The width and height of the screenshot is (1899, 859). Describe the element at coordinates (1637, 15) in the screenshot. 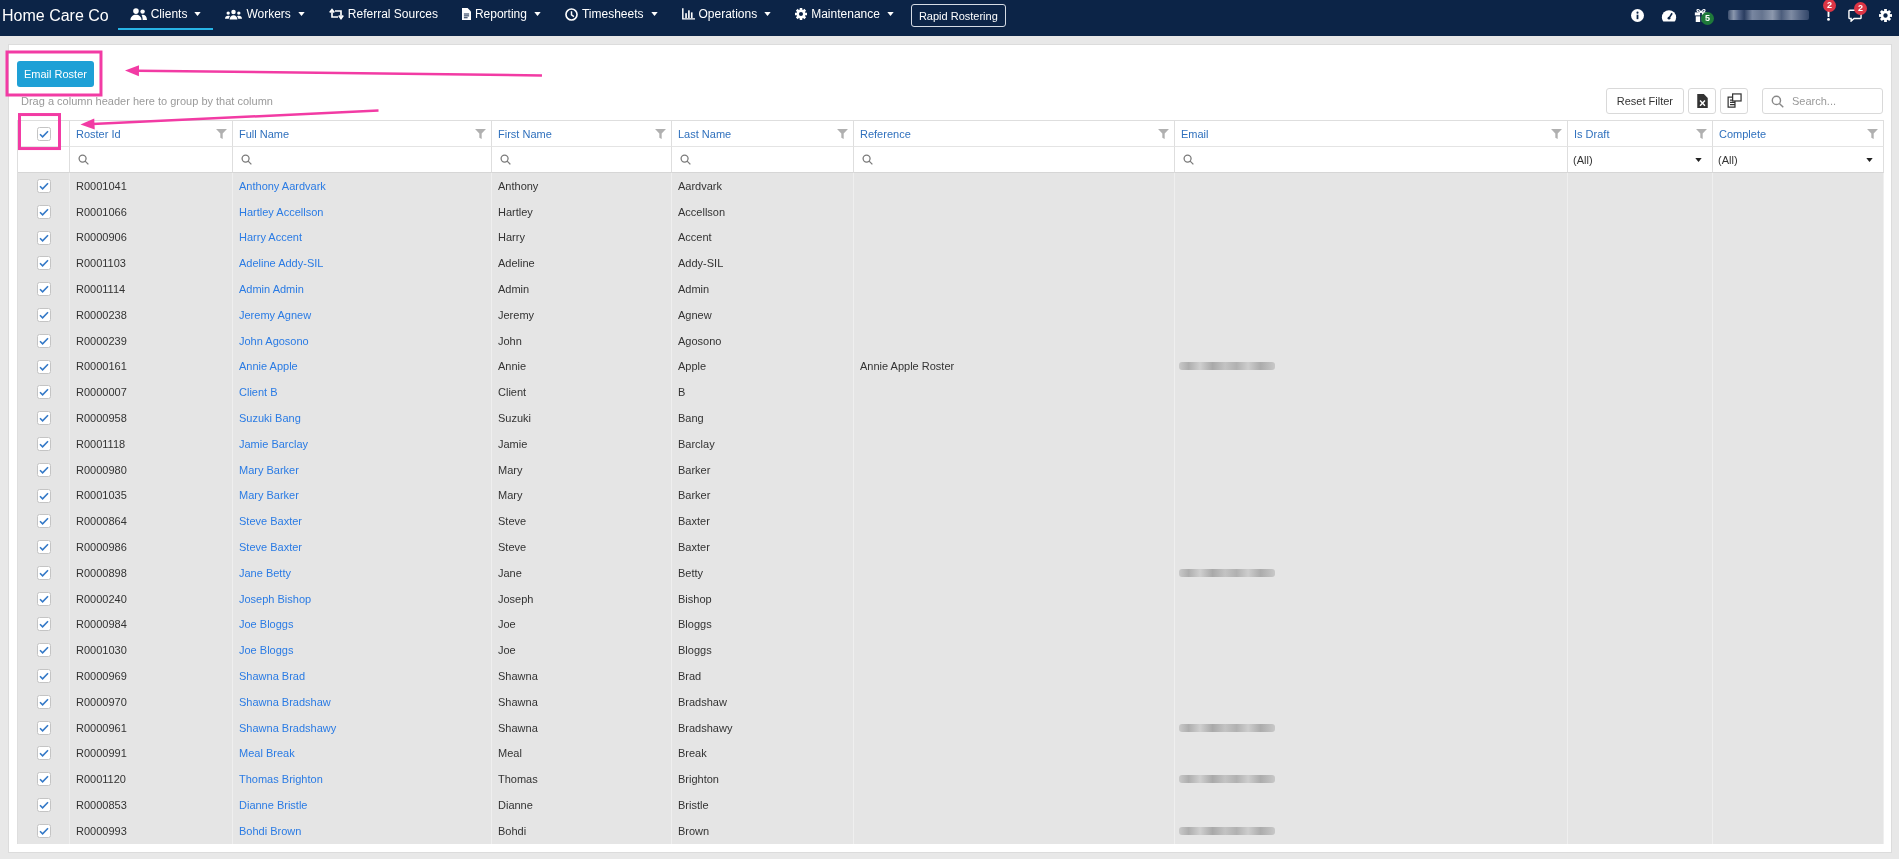

I see `info-icon` at that location.